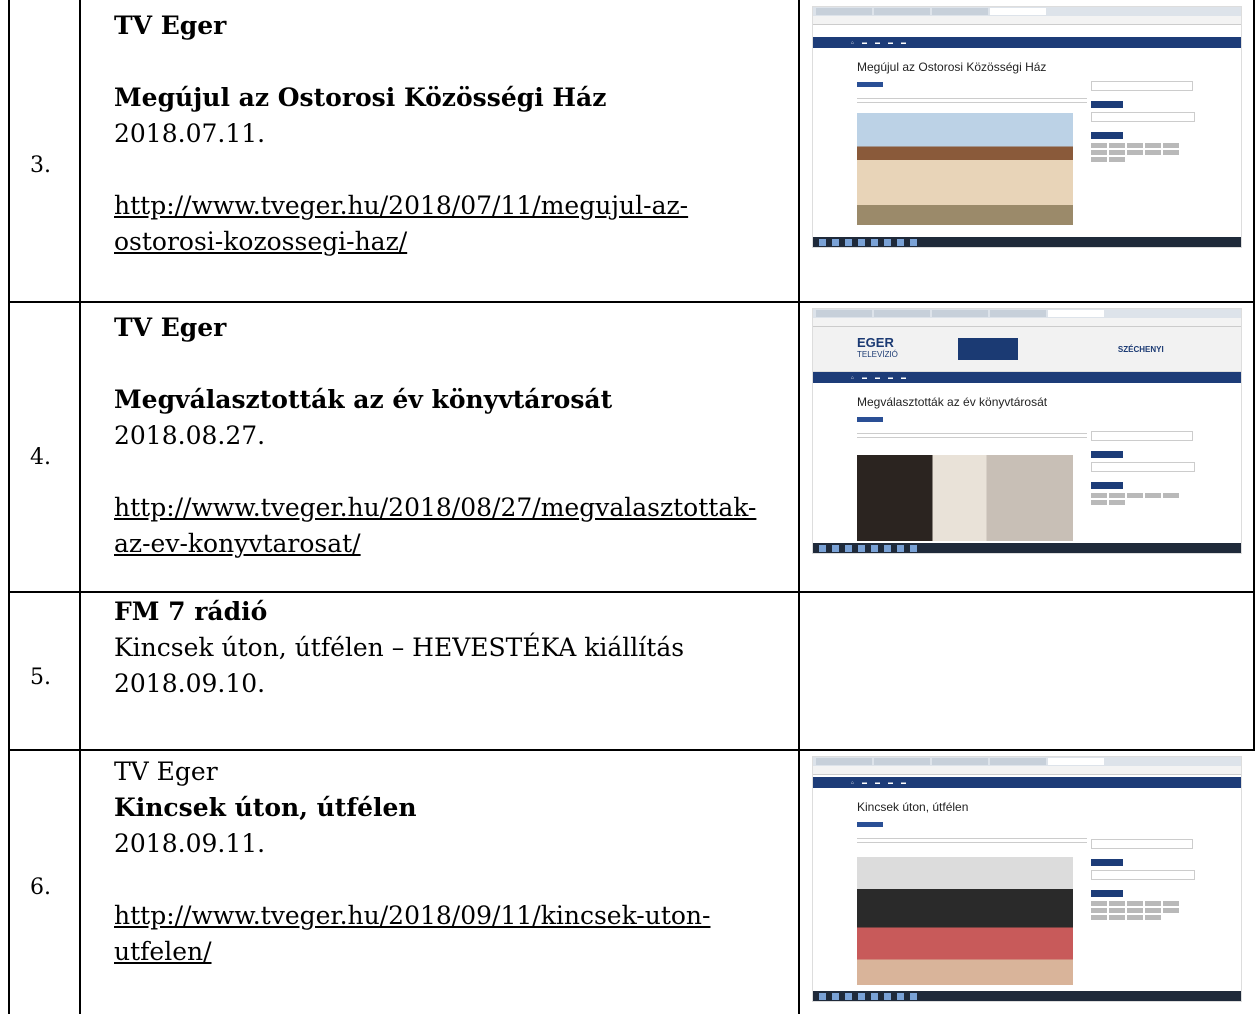 This screenshot has width=1255, height=1014. What do you see at coordinates (952, 67) in the screenshot?
I see `screenshot-heading: Megújul az Ostorosi Közösségi Ház` at bounding box center [952, 67].